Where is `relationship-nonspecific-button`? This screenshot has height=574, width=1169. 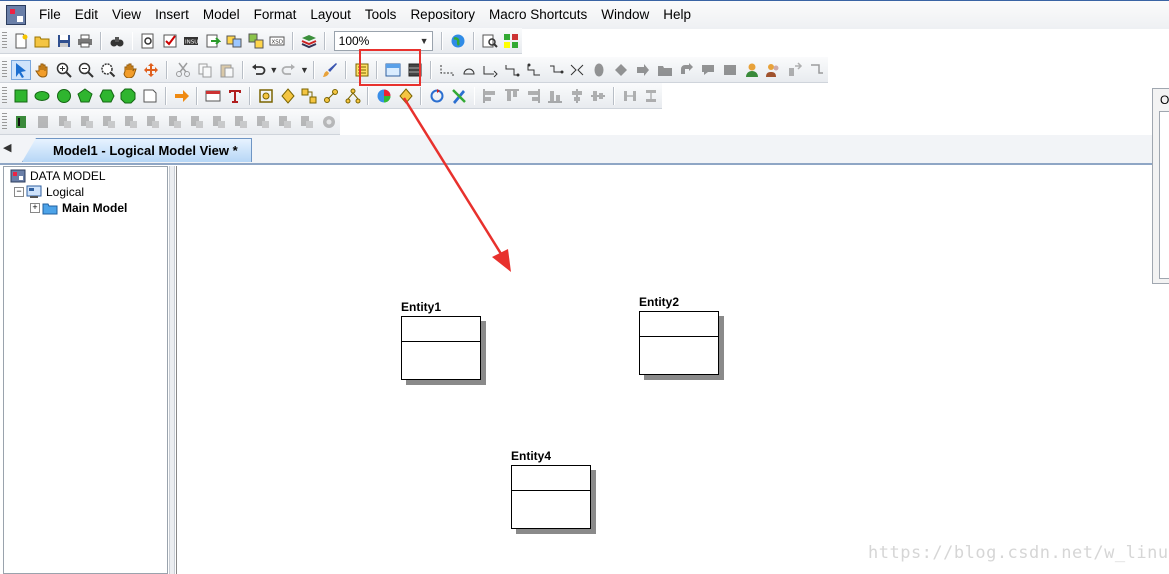 relationship-nonspecific-button is located at coordinates (578, 70).